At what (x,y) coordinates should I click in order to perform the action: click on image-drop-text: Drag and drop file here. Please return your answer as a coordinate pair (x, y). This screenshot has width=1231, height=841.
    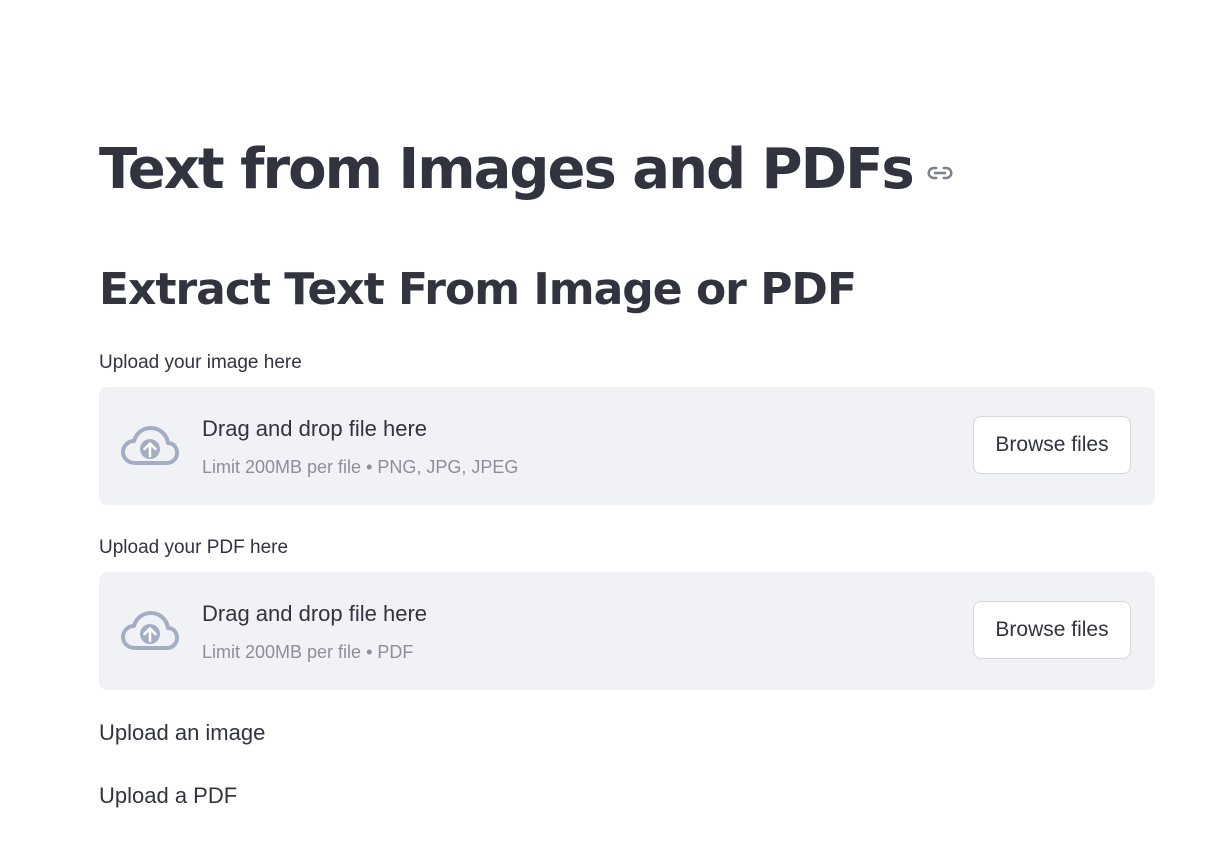
    Looking at the image, I should click on (315, 428).